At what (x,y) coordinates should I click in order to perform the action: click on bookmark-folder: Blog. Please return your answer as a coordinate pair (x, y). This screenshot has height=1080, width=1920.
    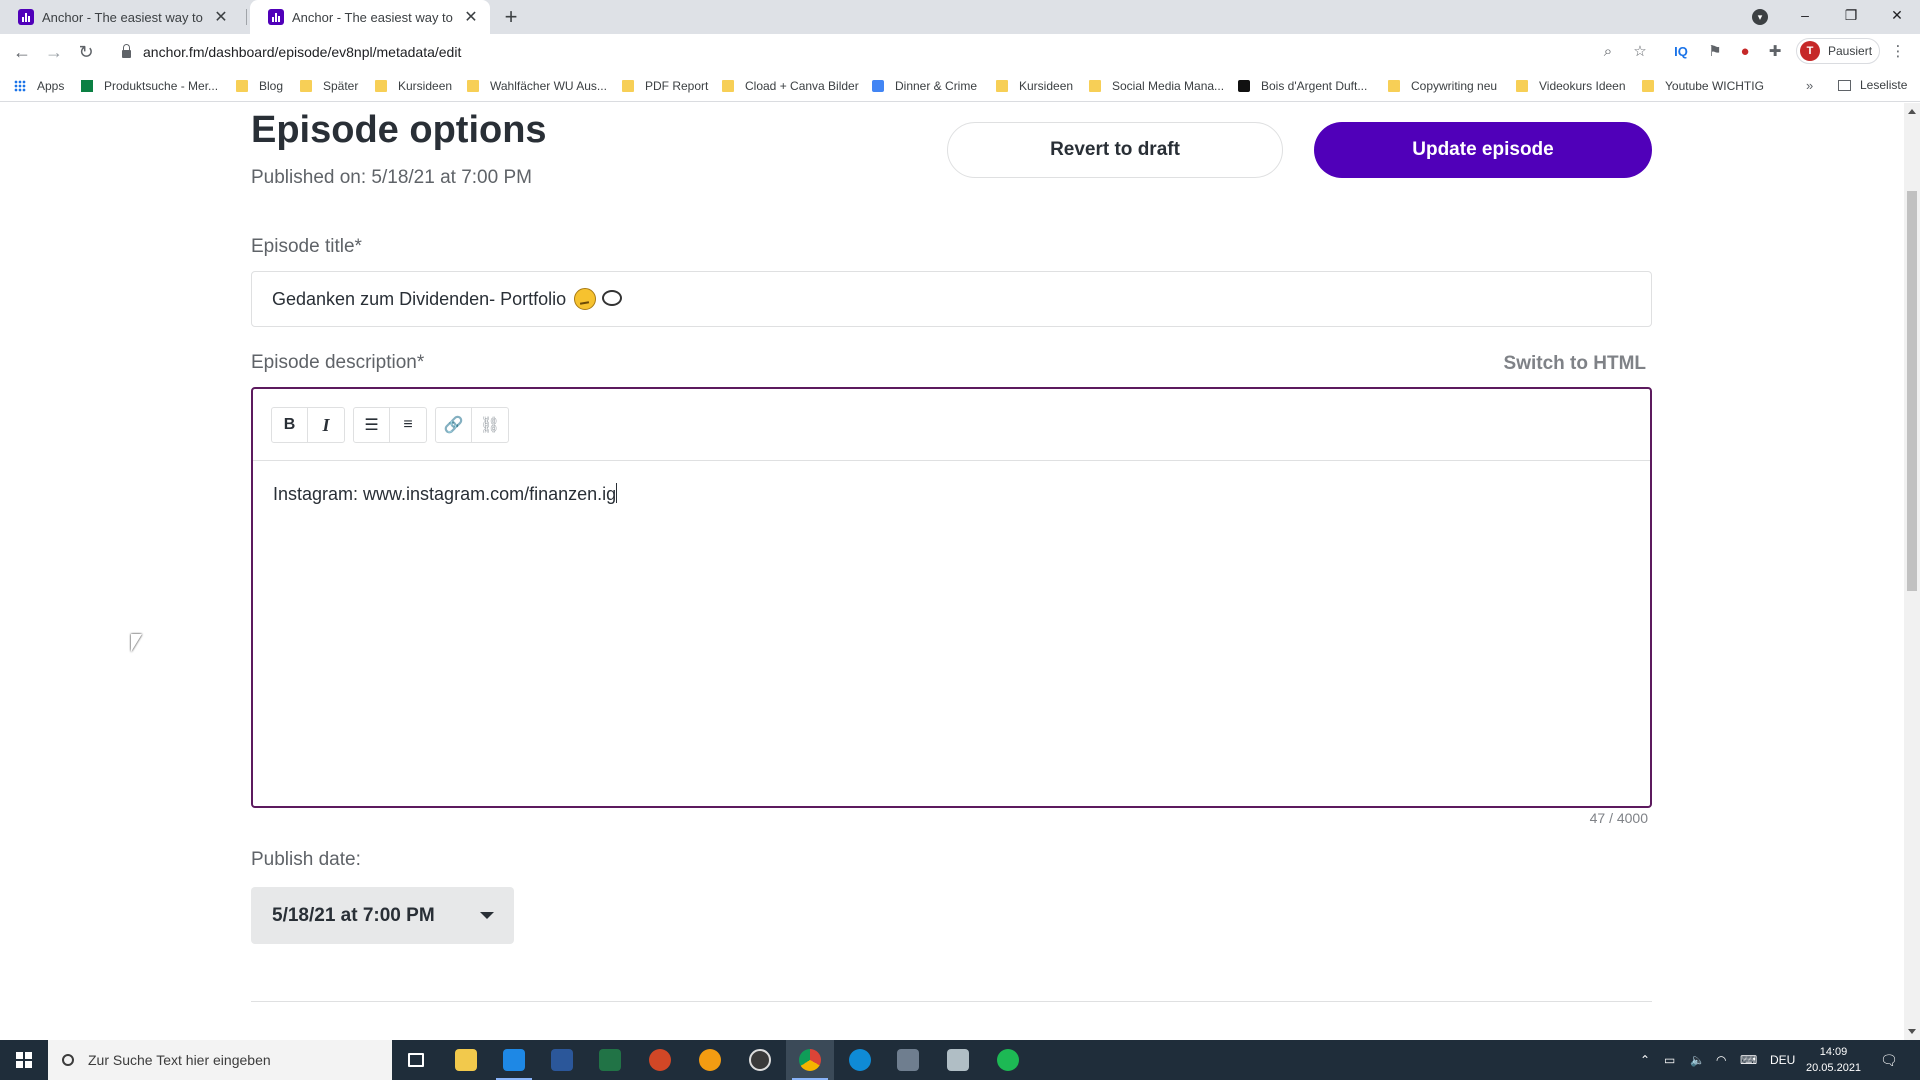
    Looking at the image, I should click on (259, 86).